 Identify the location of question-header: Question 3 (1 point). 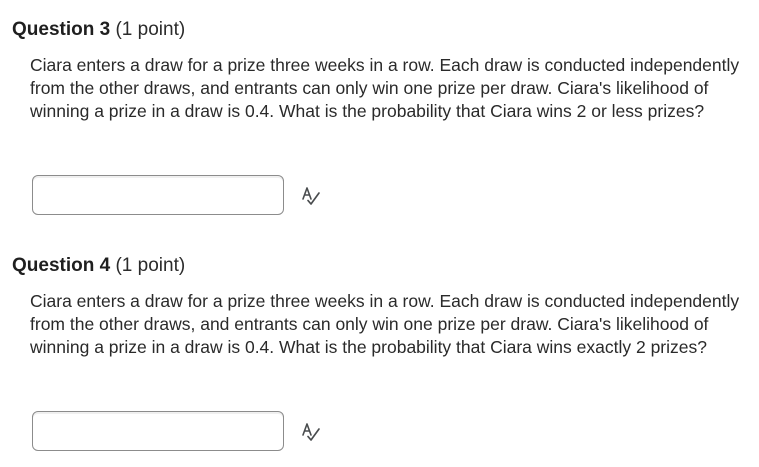
(98, 30).